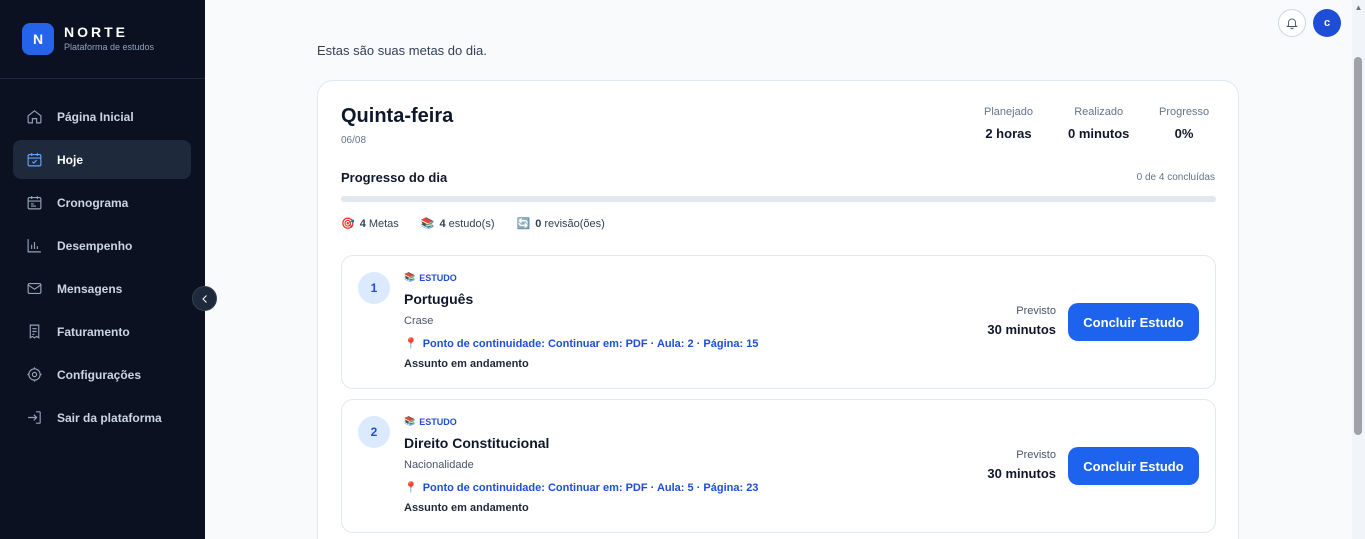 The height and width of the screenshot is (539, 1365). Describe the element at coordinates (362, 223) in the screenshot. I see `summary-goals-count: 4` at that location.